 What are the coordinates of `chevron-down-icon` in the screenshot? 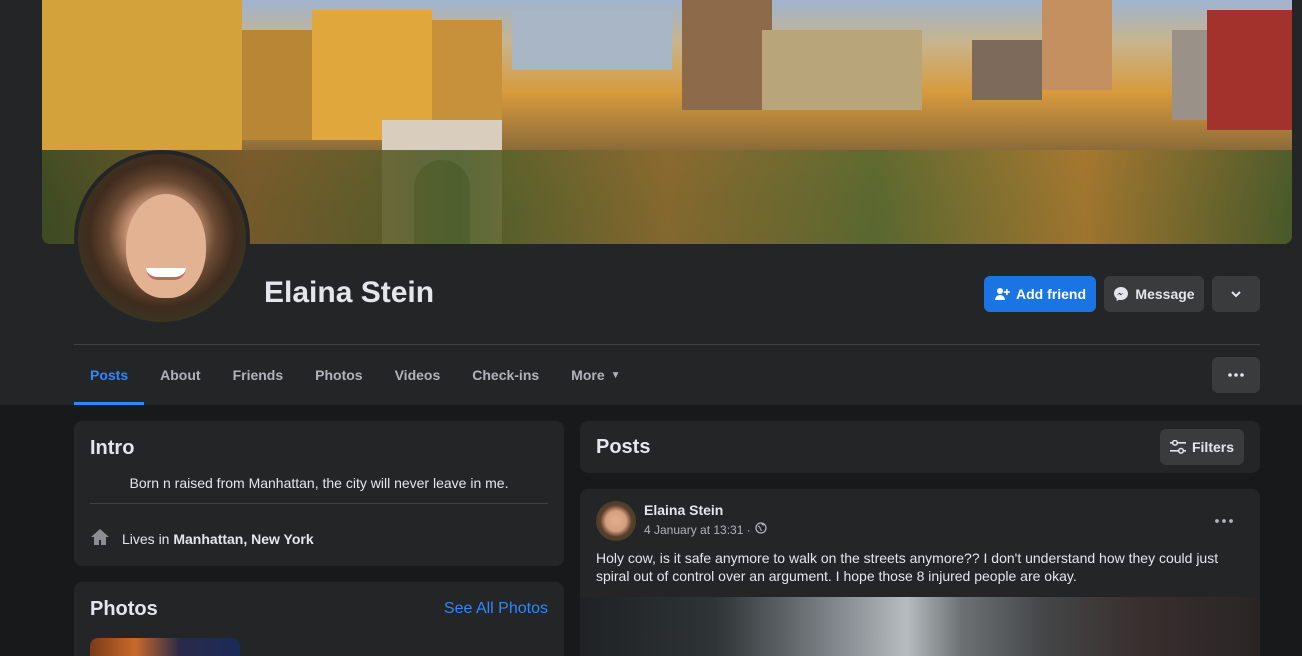 It's located at (1236, 294).